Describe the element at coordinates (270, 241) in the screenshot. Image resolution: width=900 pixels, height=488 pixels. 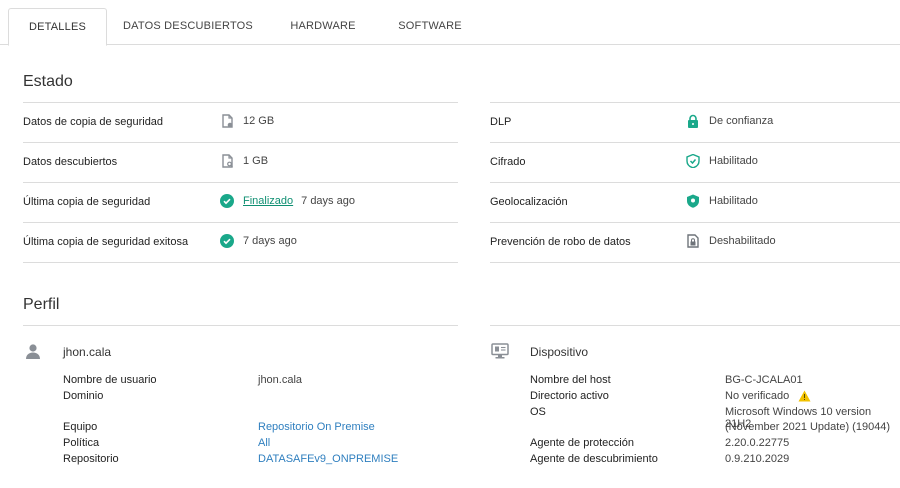
I see `last-successful-backup-time: 7 days ago` at that location.